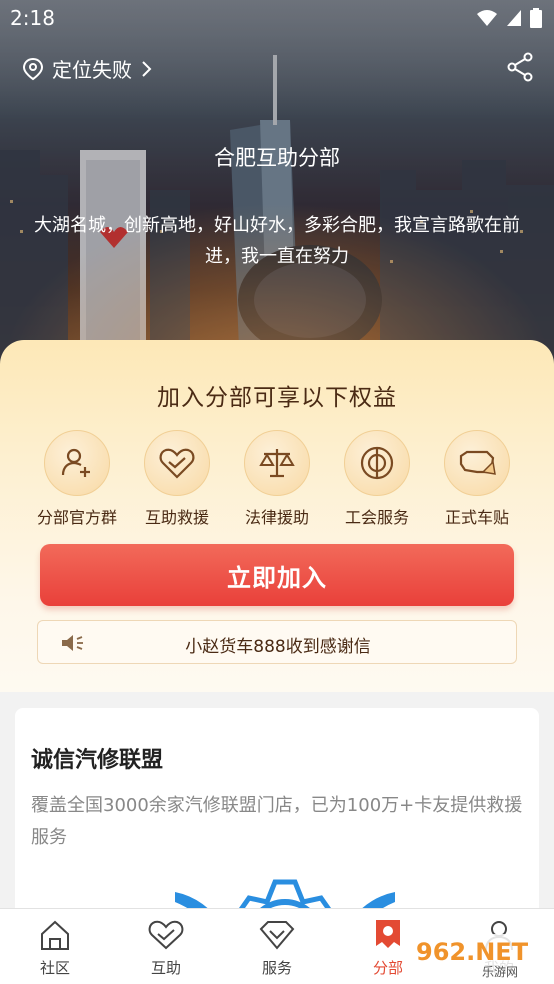 The width and height of the screenshot is (554, 984). What do you see at coordinates (54, 968) in the screenshot?
I see `nav-label: 社区` at bounding box center [54, 968].